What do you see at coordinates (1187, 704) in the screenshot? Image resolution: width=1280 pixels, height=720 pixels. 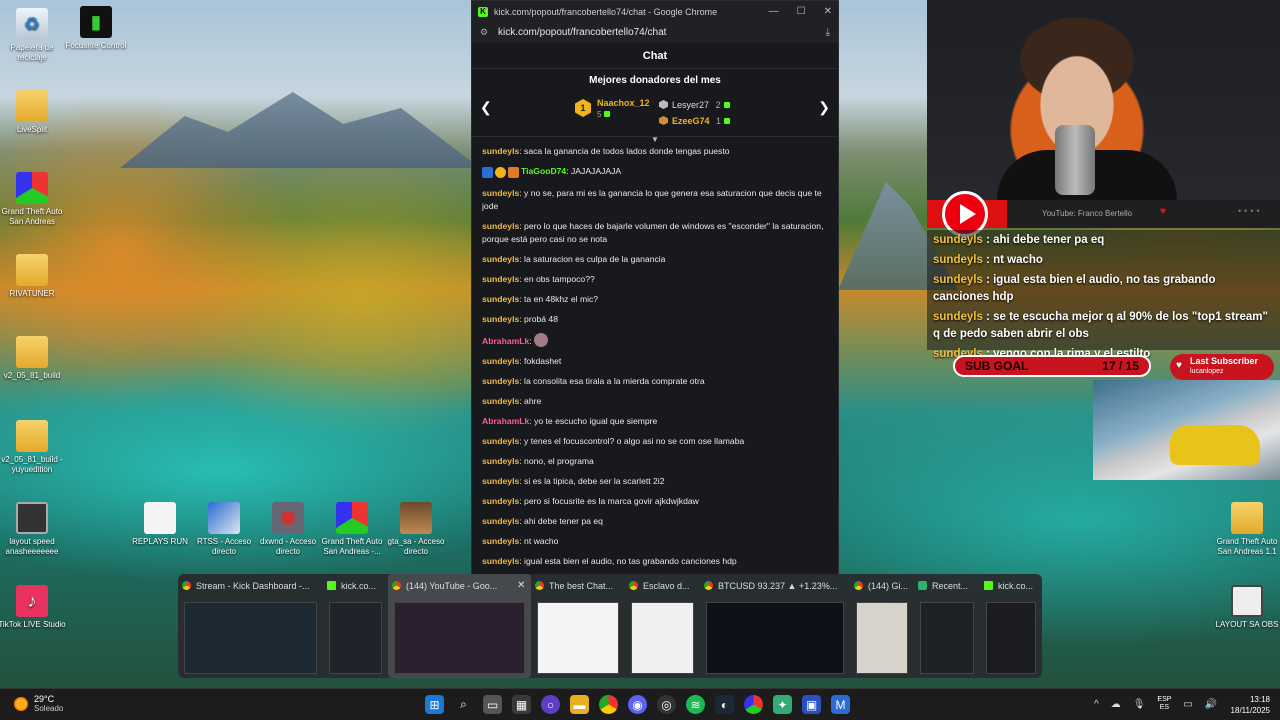 I see `network-icon: ▭` at bounding box center [1187, 704].